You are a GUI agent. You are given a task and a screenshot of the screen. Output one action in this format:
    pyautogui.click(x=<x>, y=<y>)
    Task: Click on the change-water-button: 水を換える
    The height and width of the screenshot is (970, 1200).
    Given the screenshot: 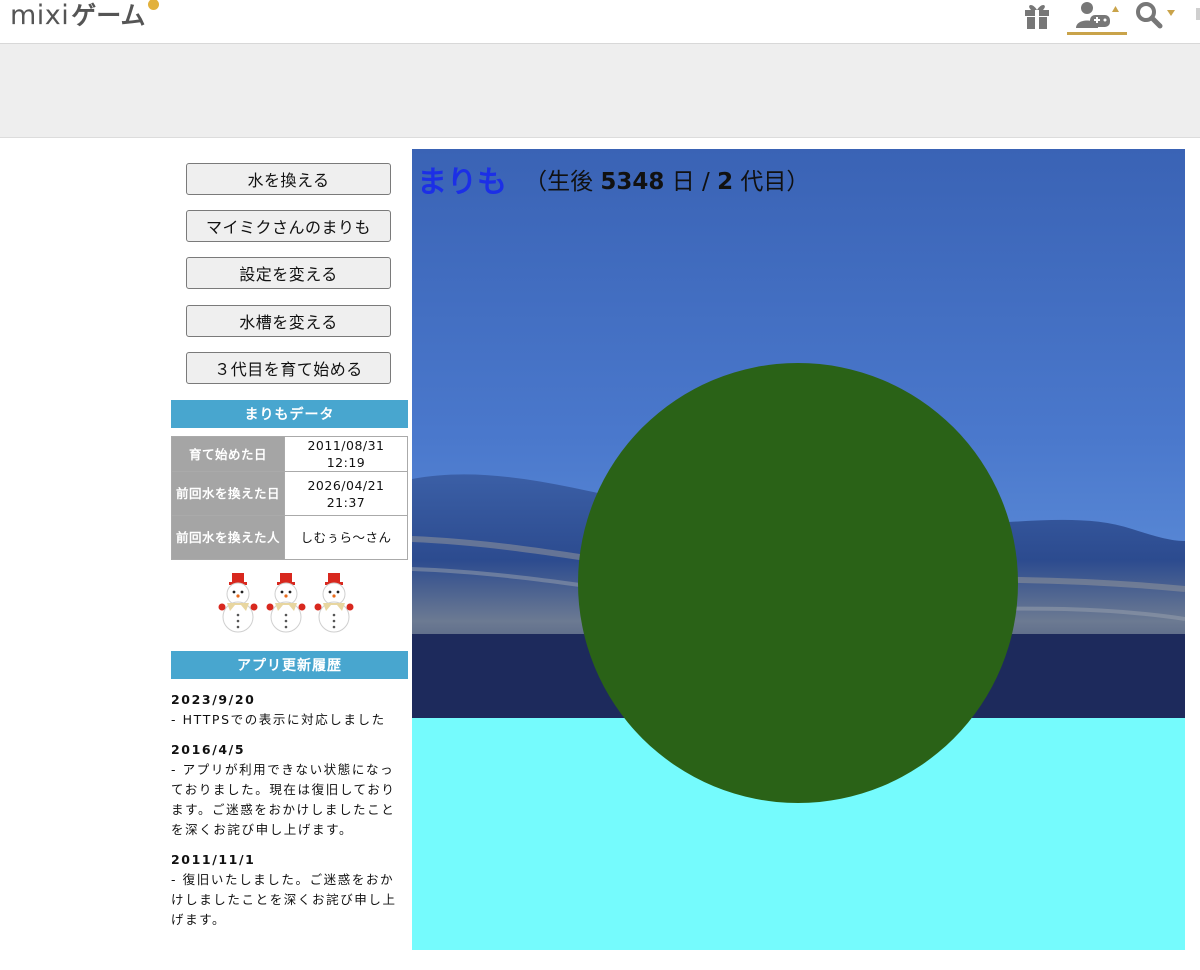 What is the action you would take?
    pyautogui.click(x=288, y=179)
    